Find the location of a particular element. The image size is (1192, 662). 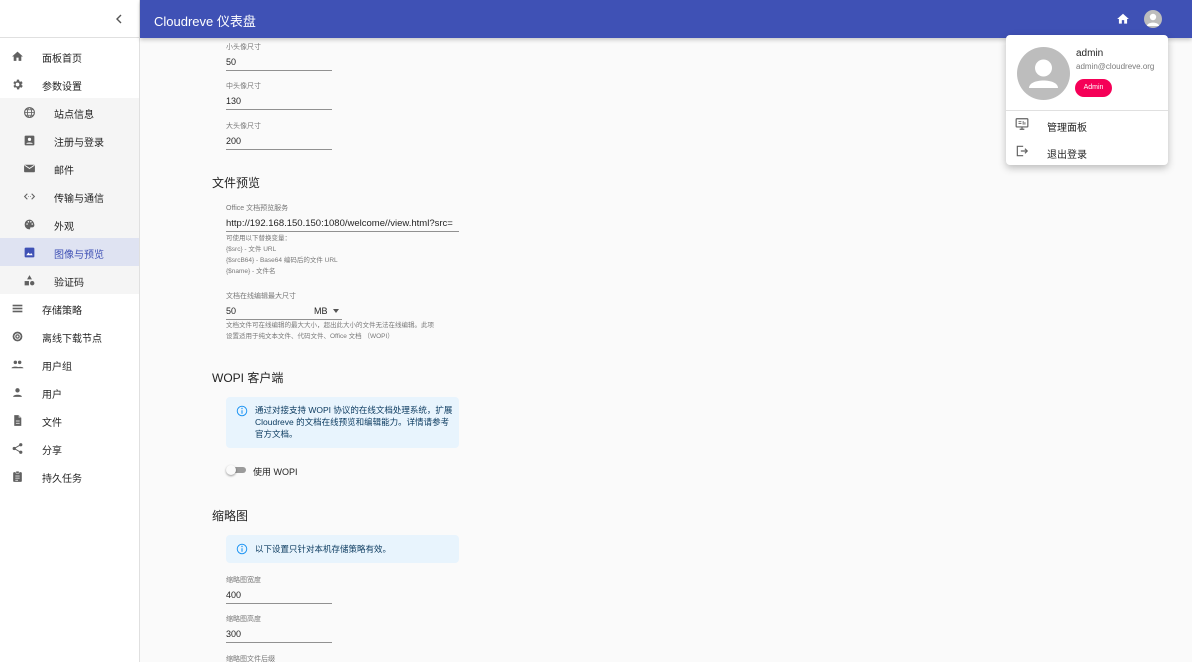

logout-icon is located at coordinates (1022, 151).